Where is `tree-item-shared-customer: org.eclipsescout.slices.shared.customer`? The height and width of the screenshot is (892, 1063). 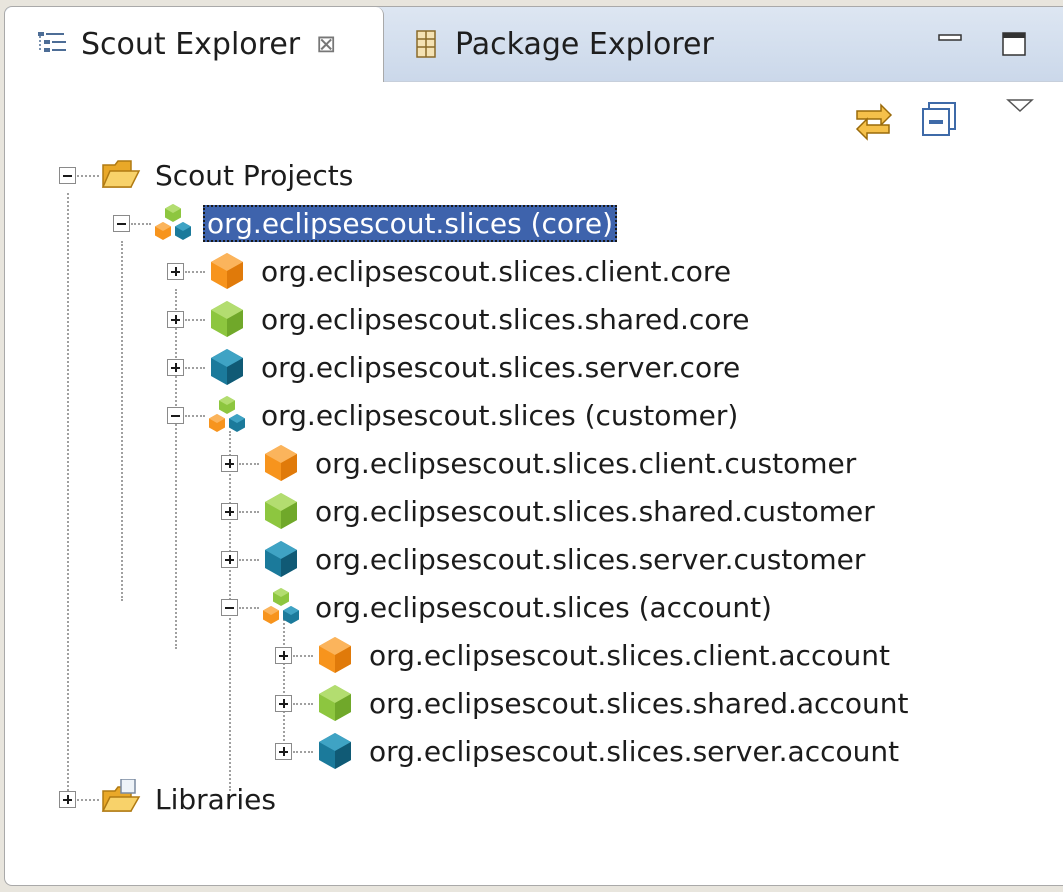 tree-item-shared-customer: org.eclipsescout.slices.shared.customer is located at coordinates (595, 511).